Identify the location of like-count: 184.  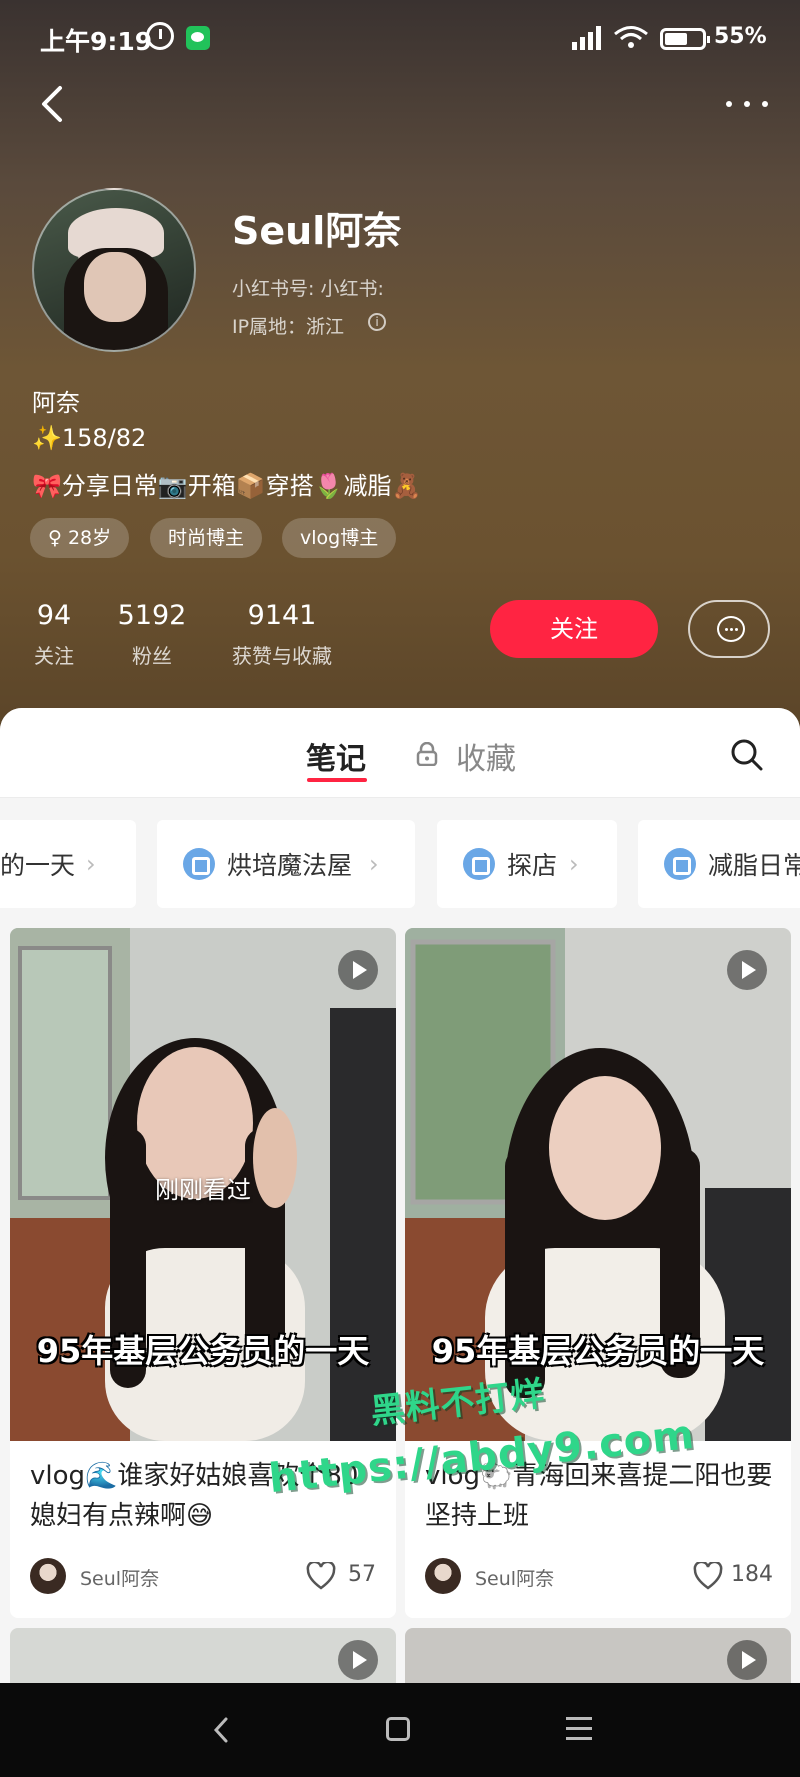
(752, 1574).